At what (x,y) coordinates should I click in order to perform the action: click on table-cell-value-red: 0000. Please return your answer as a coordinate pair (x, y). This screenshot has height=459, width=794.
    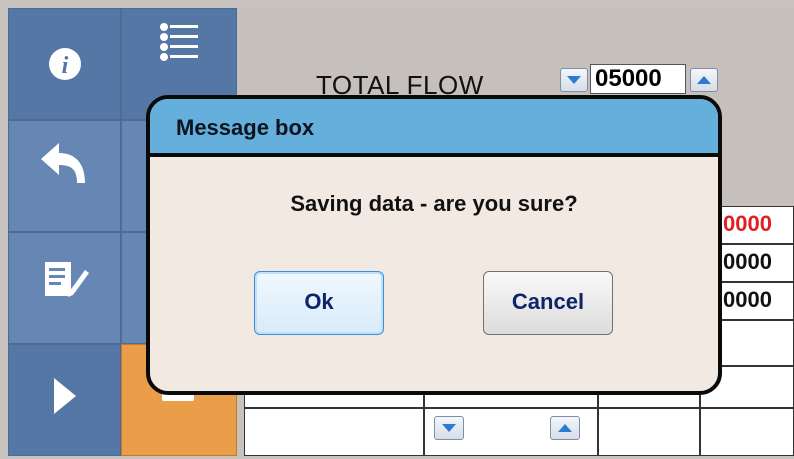
    Looking at the image, I should click on (756, 225).